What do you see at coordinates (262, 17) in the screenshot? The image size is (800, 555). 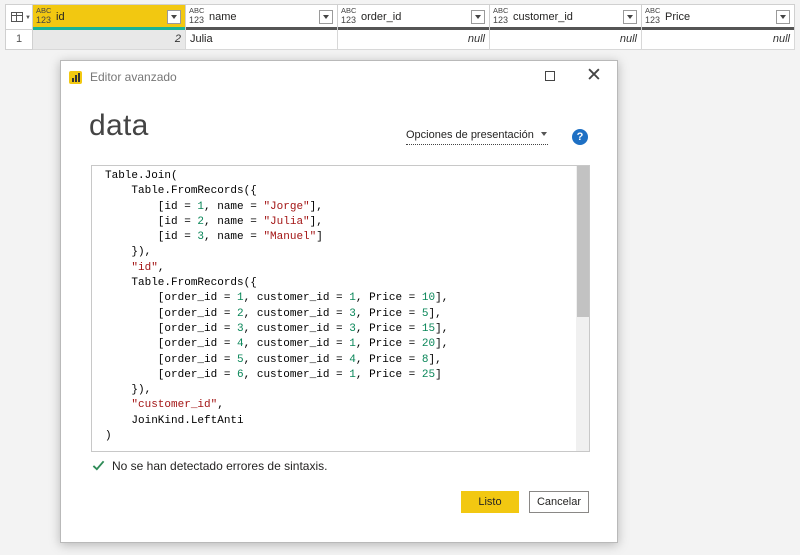 I see `column-header-name: ABC 123 name` at bounding box center [262, 17].